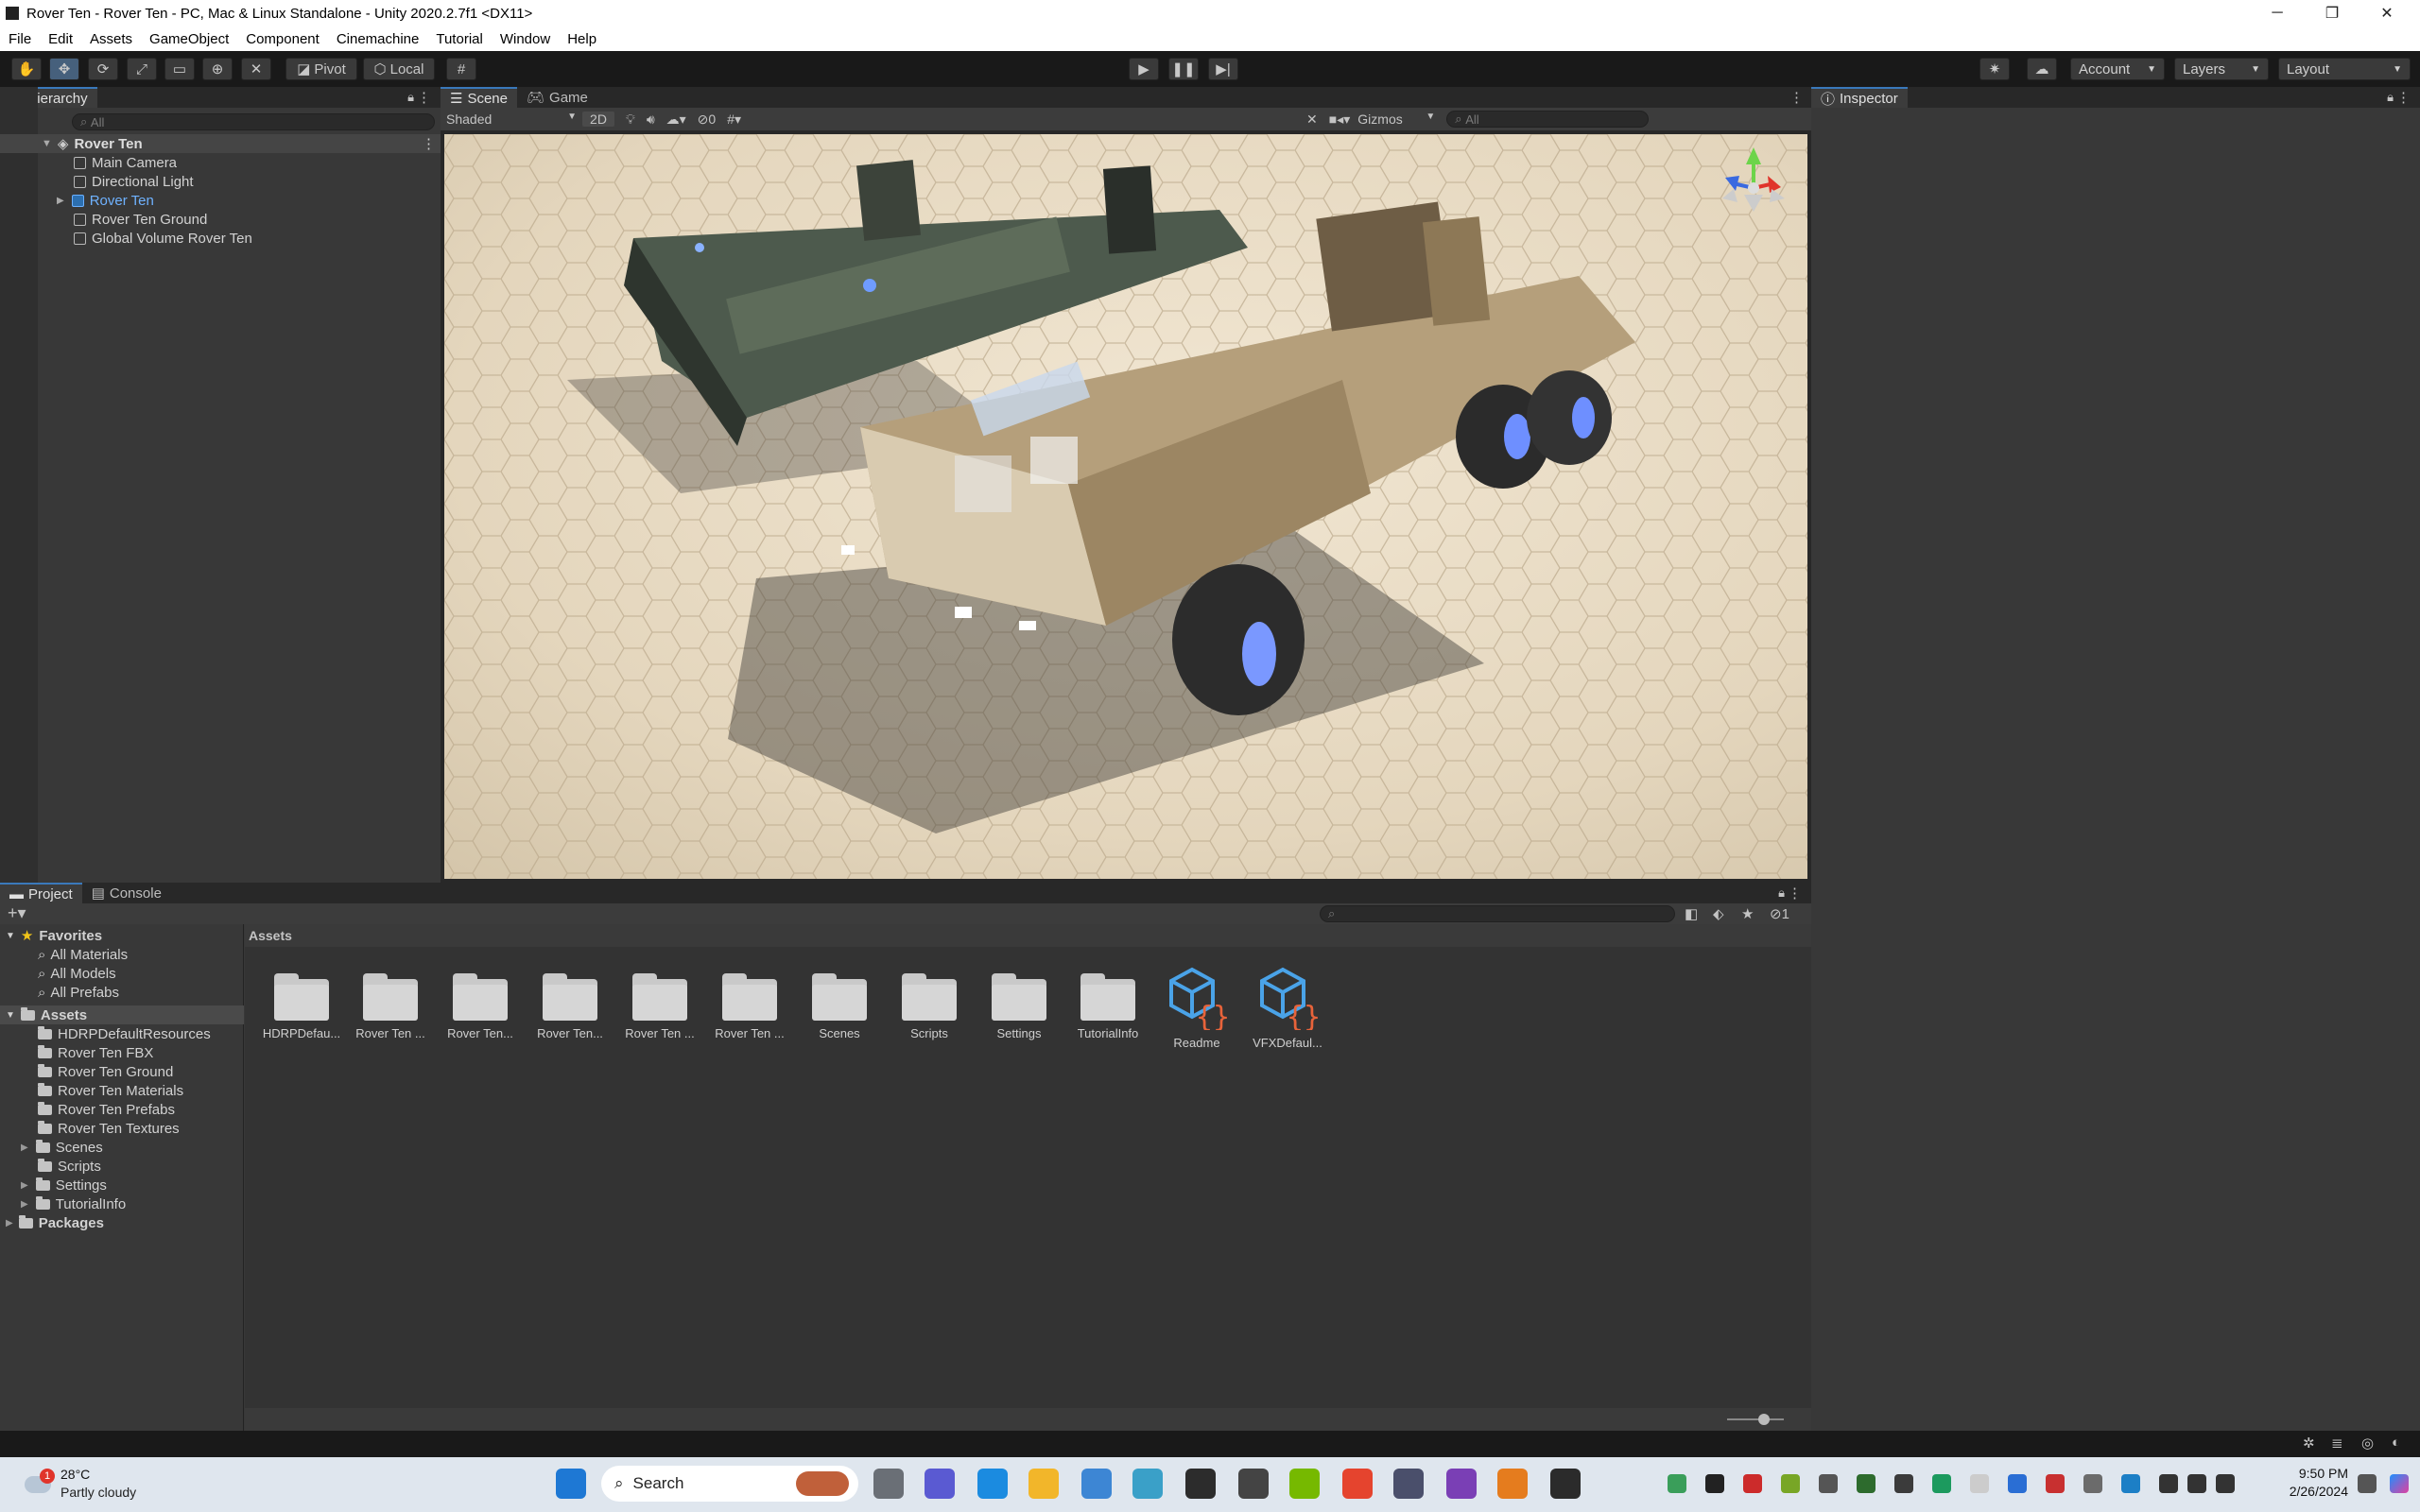 The height and width of the screenshot is (1512, 2420). I want to click on gizmos-dropdown: Gizmos ▼, so click(1396, 119).